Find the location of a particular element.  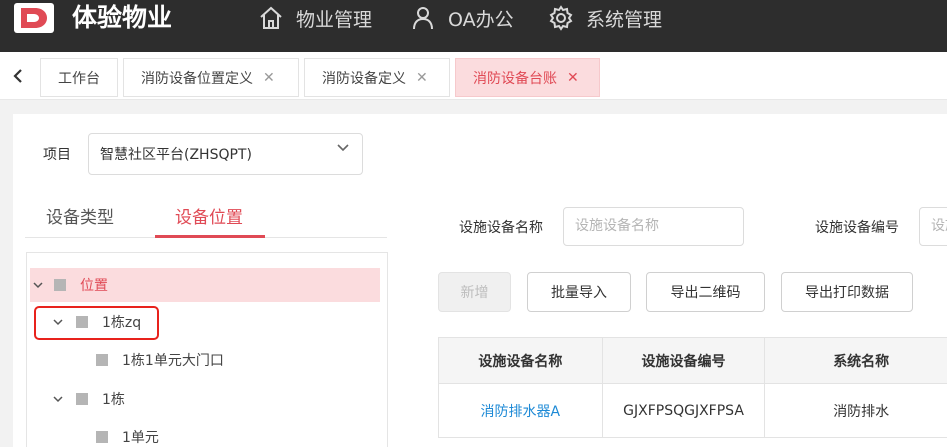

tree-node: 1栋1单元大门口 is located at coordinates (156, 360).